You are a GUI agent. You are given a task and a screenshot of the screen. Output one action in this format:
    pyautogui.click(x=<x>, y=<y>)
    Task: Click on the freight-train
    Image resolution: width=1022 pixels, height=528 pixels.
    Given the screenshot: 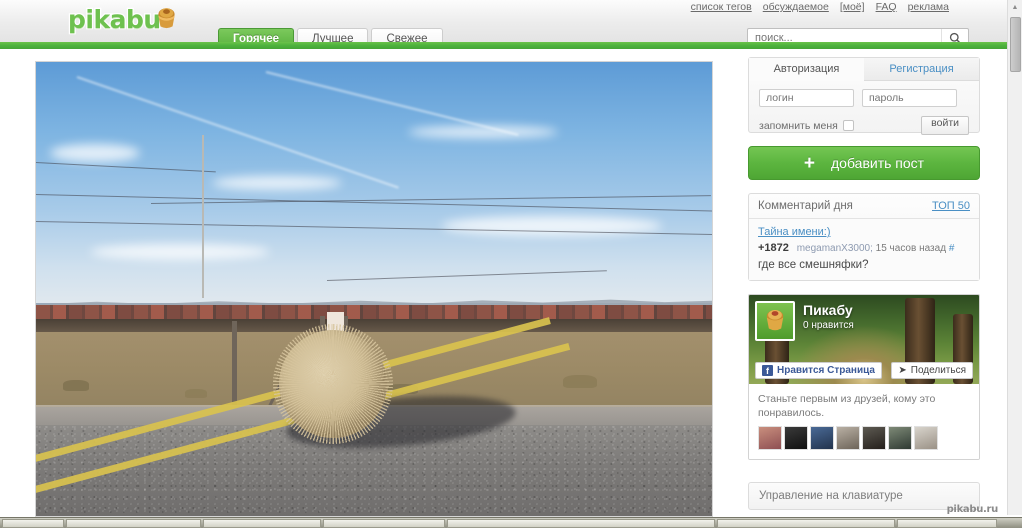 What is the action you would take?
    pyautogui.click(x=374, y=312)
    